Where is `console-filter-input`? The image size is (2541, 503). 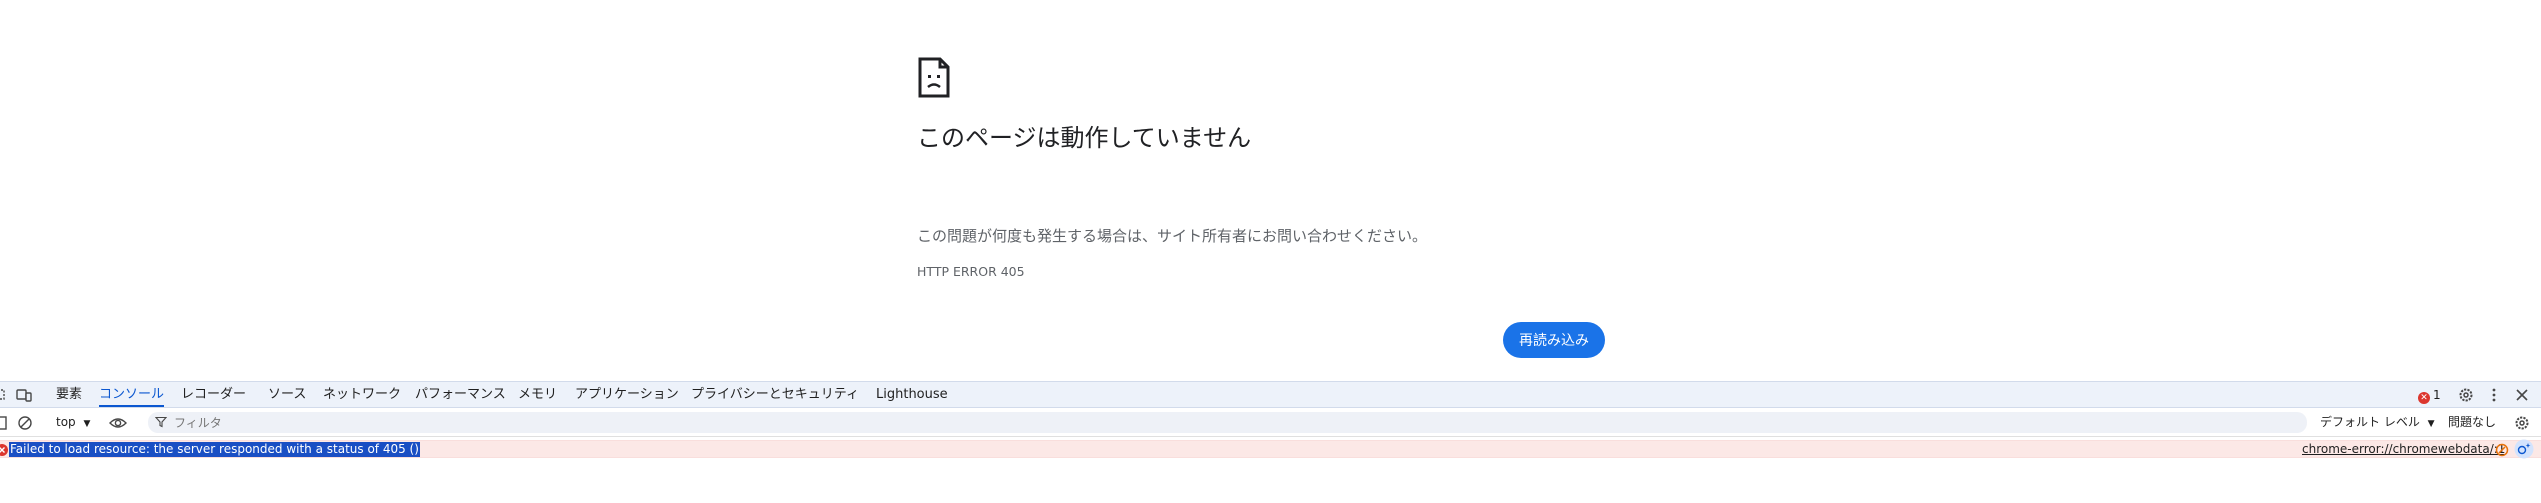
console-filter-input is located at coordinates (1227, 422).